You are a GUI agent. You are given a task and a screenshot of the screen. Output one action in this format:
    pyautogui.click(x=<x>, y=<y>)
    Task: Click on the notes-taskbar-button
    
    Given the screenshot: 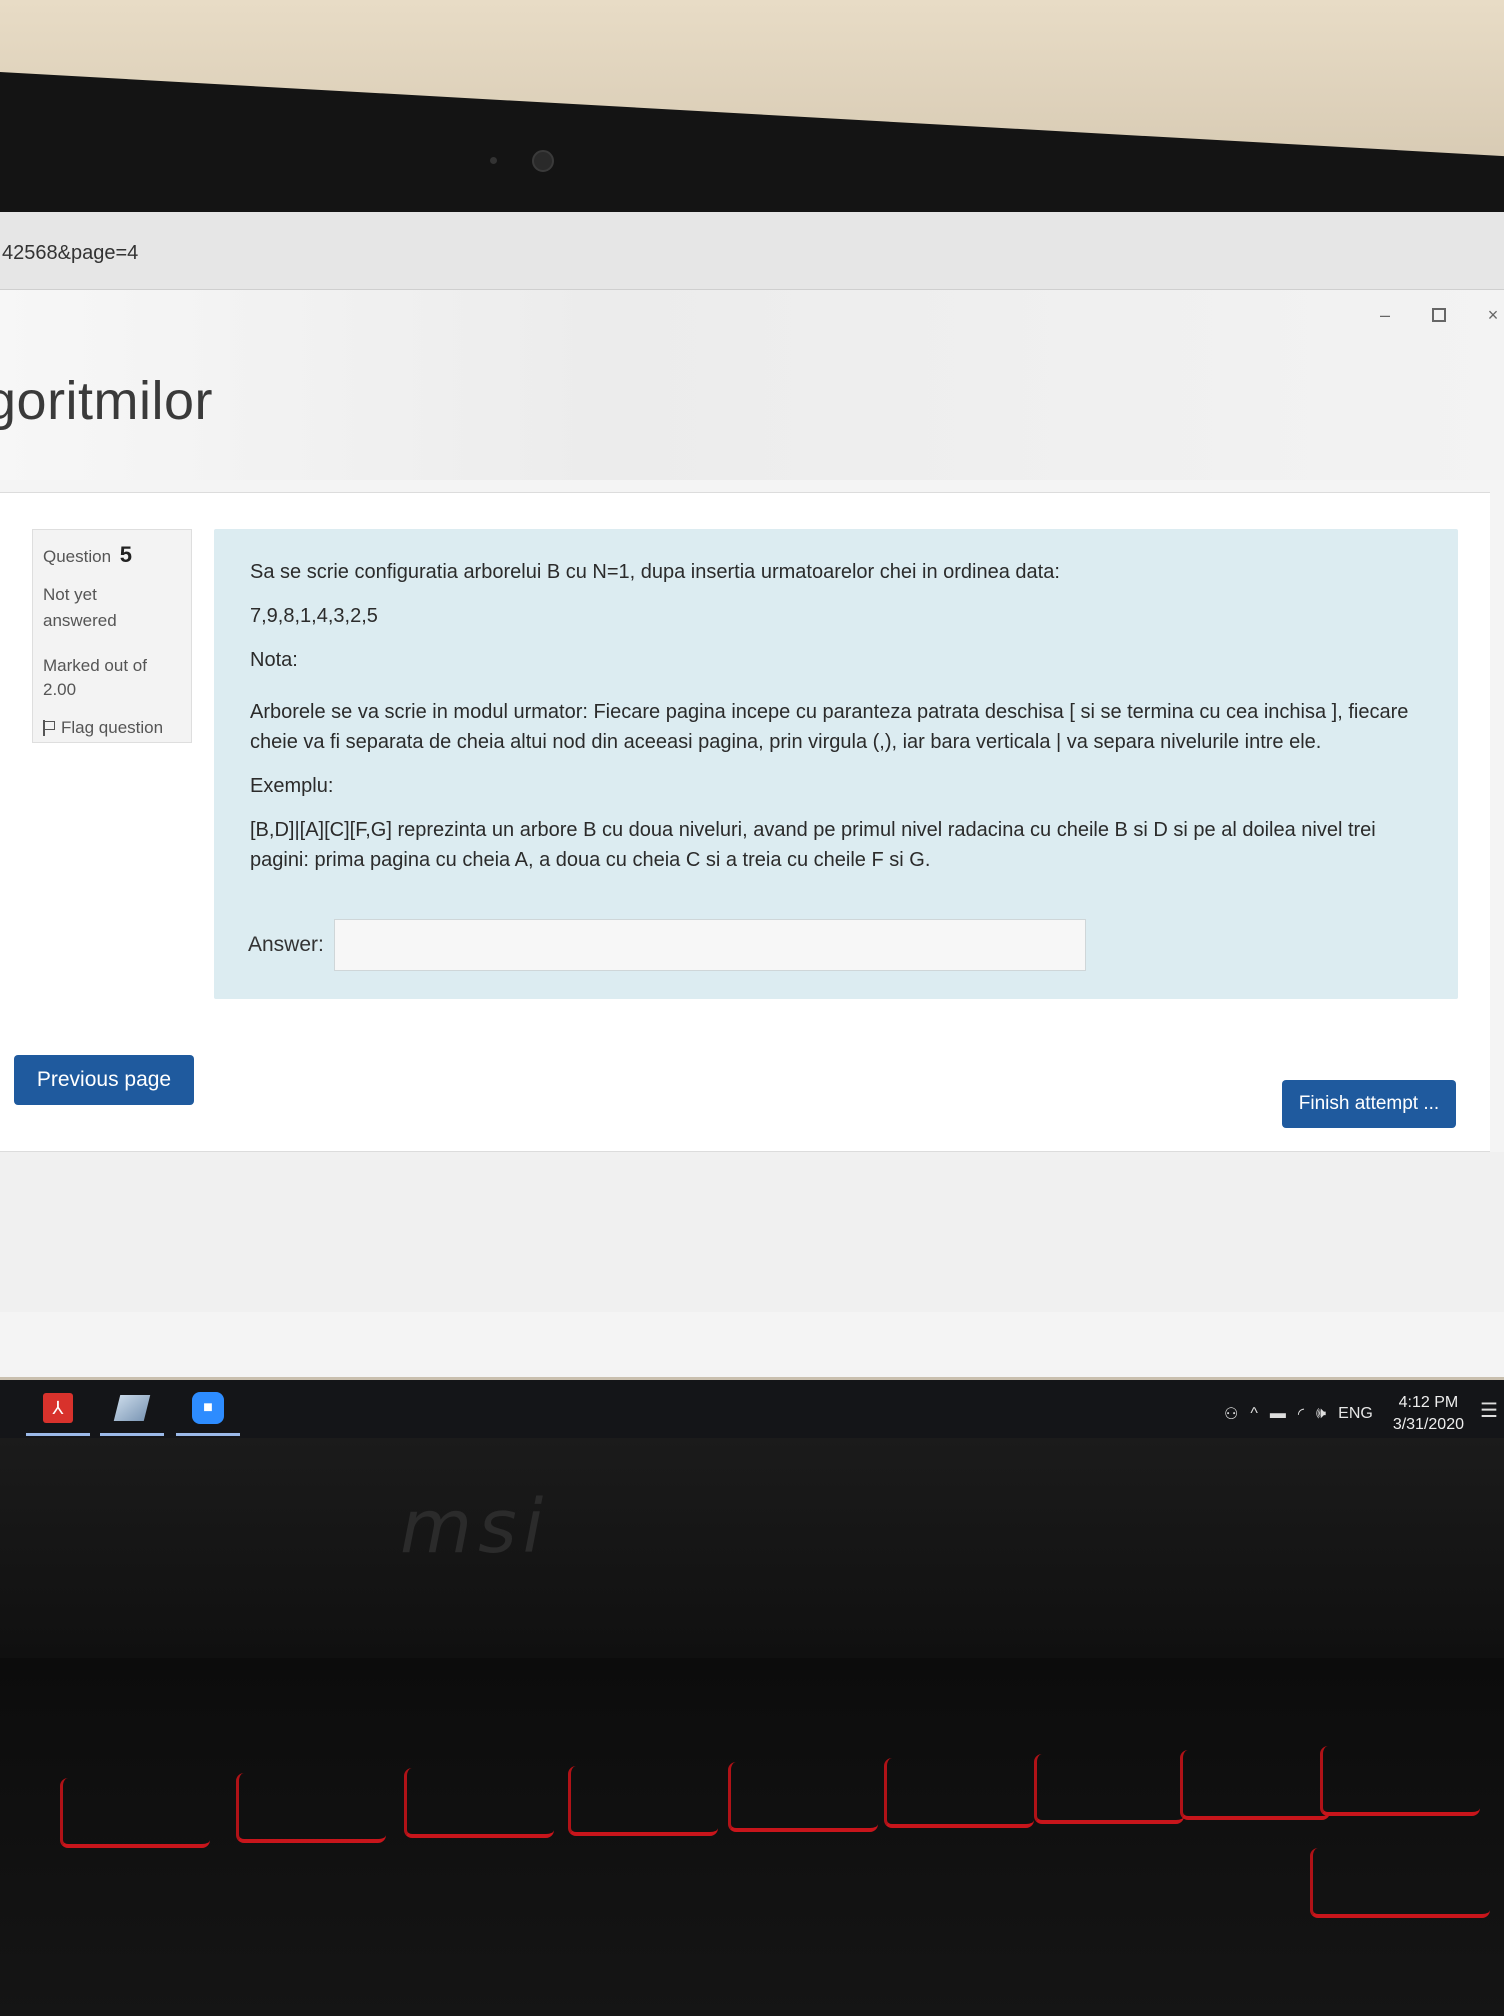 What is the action you would take?
    pyautogui.click(x=132, y=1412)
    